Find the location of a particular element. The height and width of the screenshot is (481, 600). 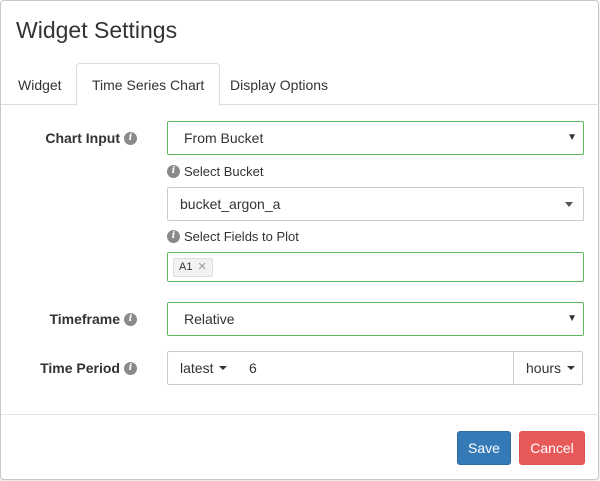

timeframe-select: Relative ▼ is located at coordinates (375, 319).